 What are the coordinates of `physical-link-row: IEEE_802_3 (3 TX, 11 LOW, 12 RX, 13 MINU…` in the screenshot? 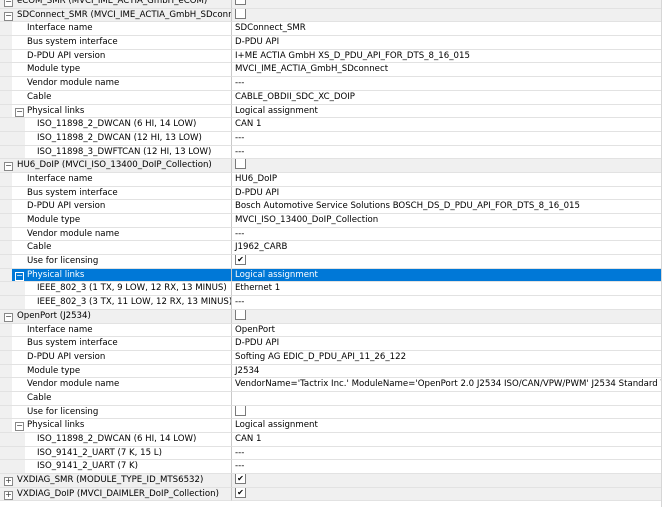 It's located at (331, 303).